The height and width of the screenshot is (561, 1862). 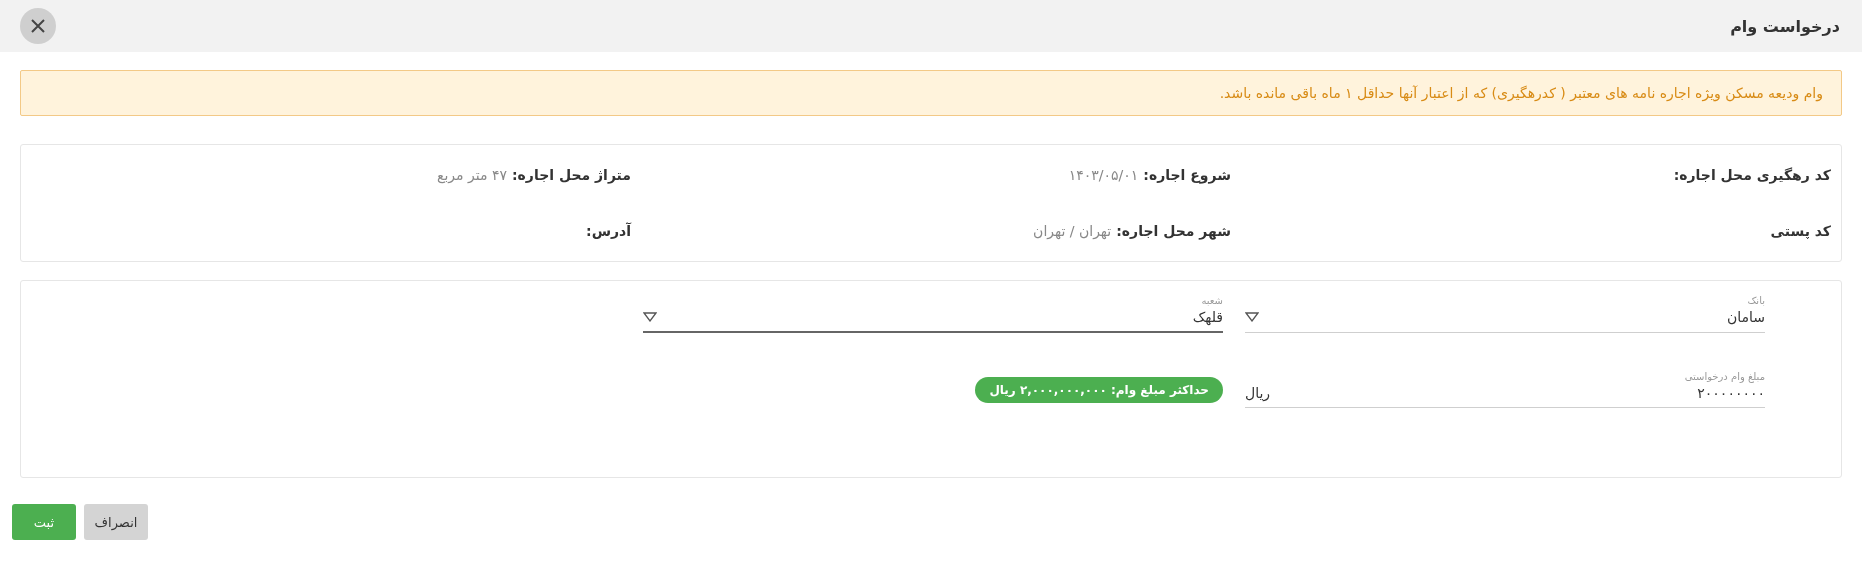 I want to click on info-value: ۴۷ متر مربع, so click(x=472, y=175).